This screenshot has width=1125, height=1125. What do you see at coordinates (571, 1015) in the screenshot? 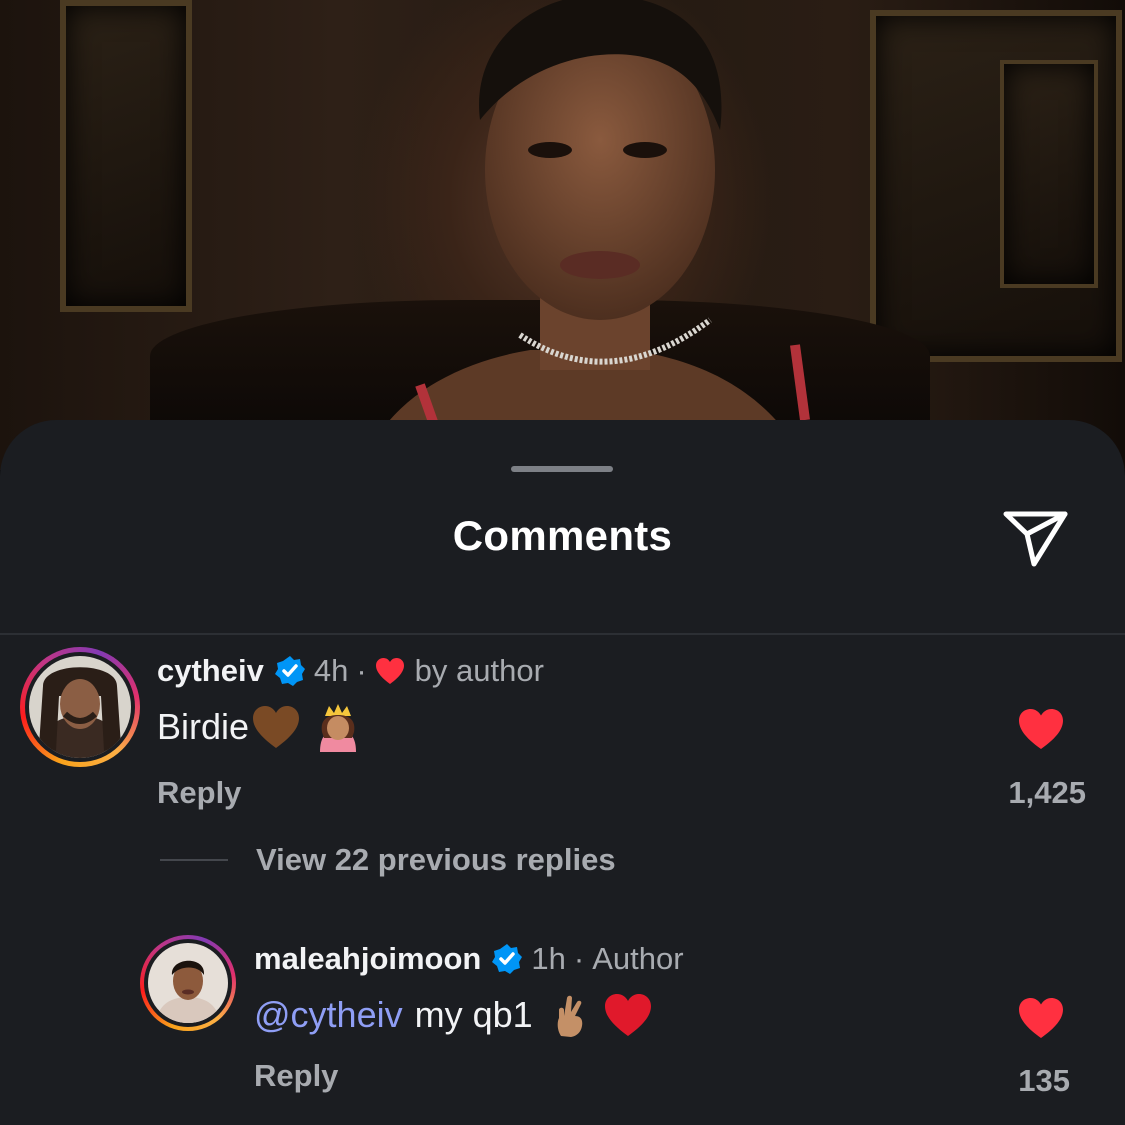
I see `crossed-fingers-emoji` at bounding box center [571, 1015].